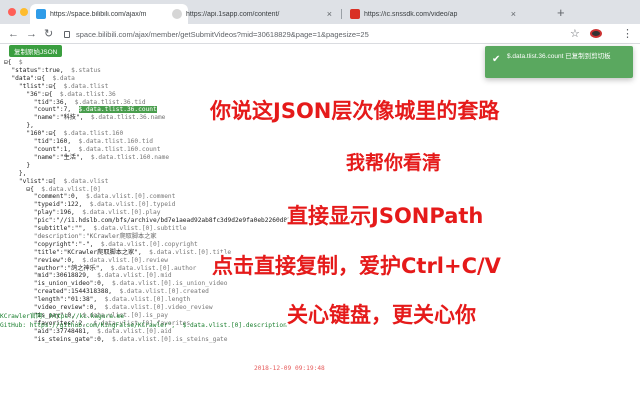  I want to click on json-text: "typeid":122,, so click(47, 205).